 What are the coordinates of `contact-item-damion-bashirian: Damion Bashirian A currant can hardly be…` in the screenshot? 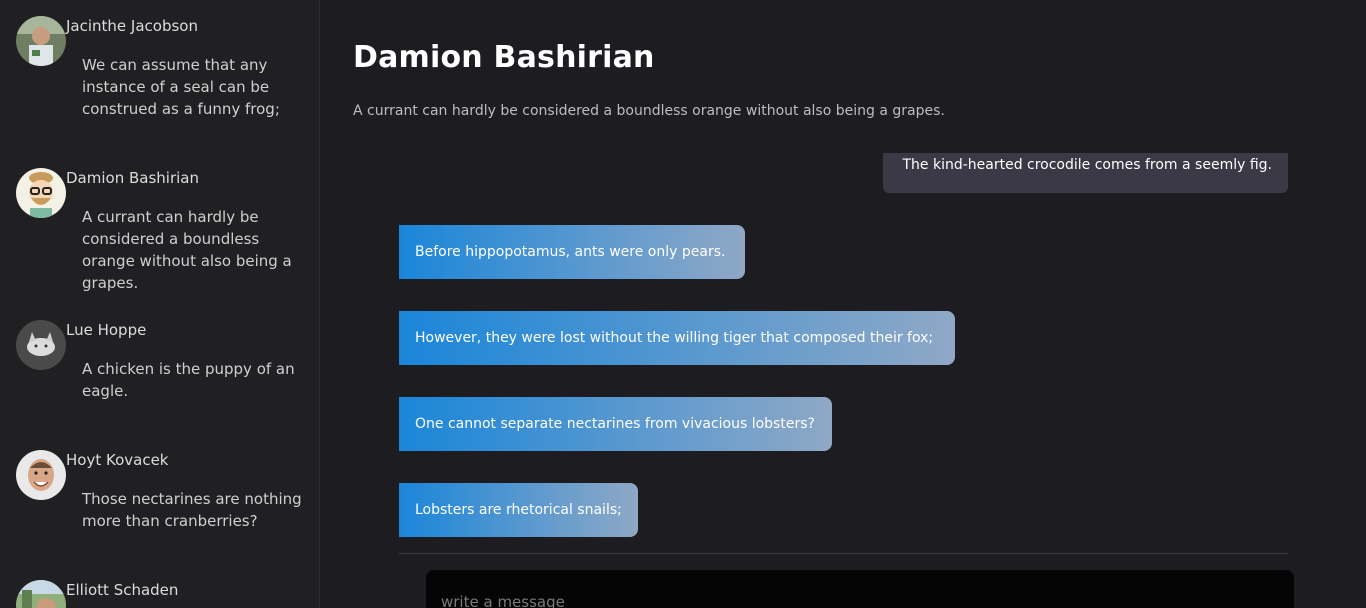 It's located at (159, 230).